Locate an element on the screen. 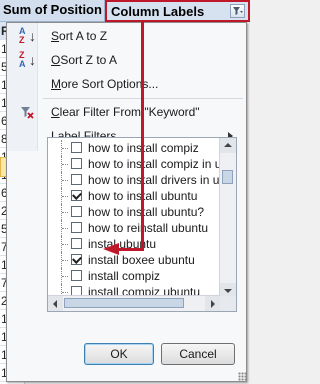  sum-of-position-header: Sum of Position is located at coordinates (52, 11).